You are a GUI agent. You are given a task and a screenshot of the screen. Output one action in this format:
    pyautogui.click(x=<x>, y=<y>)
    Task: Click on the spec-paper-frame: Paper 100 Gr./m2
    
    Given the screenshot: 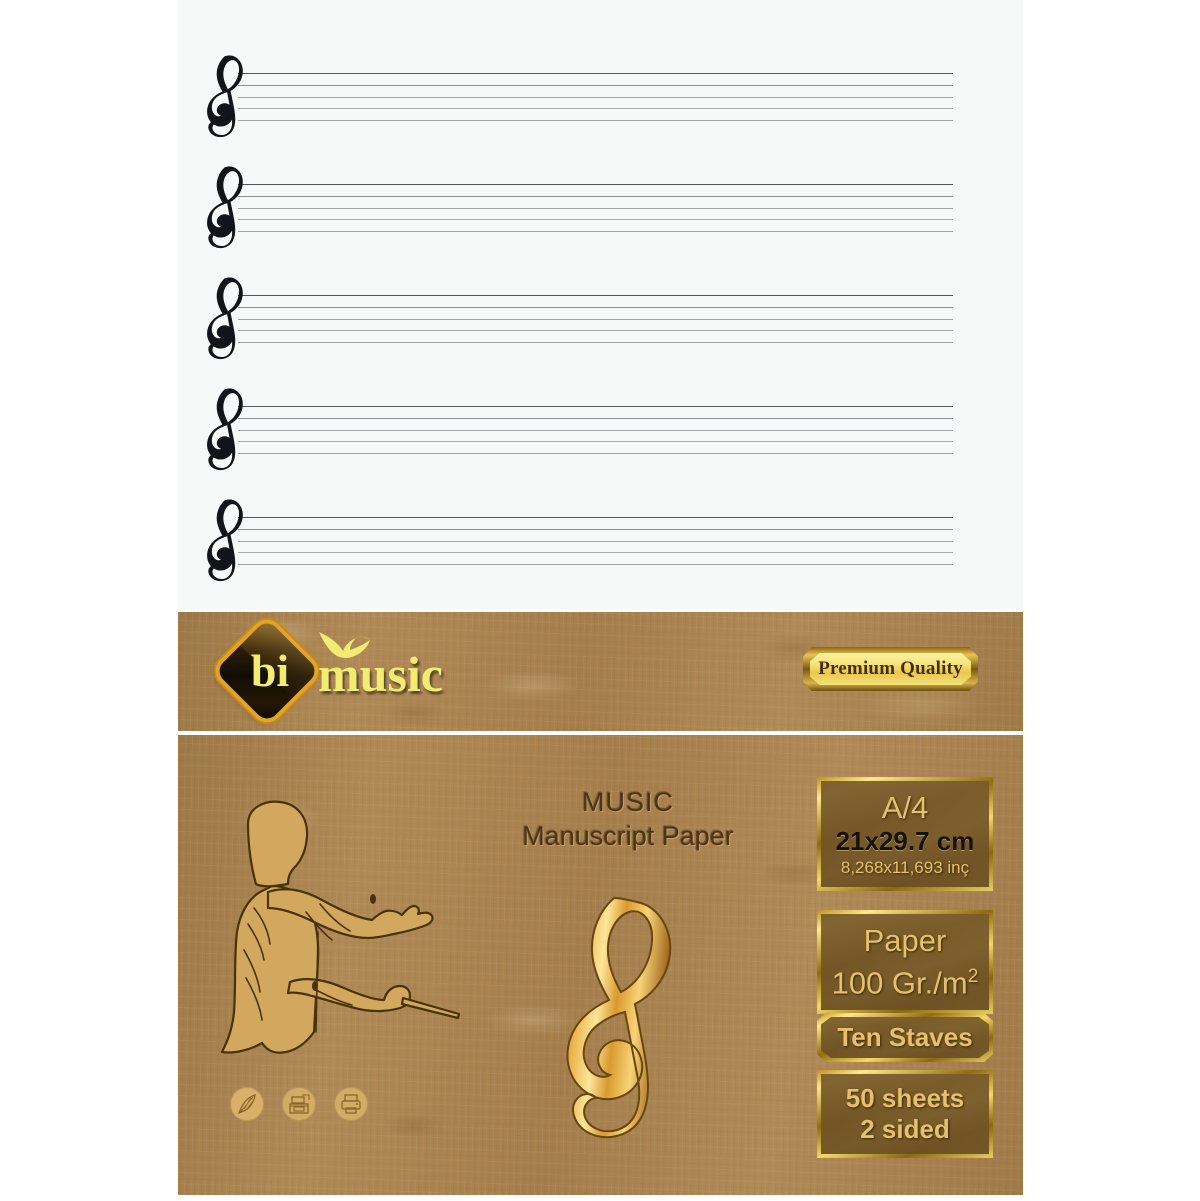 What is the action you would take?
    pyautogui.click(x=905, y=962)
    